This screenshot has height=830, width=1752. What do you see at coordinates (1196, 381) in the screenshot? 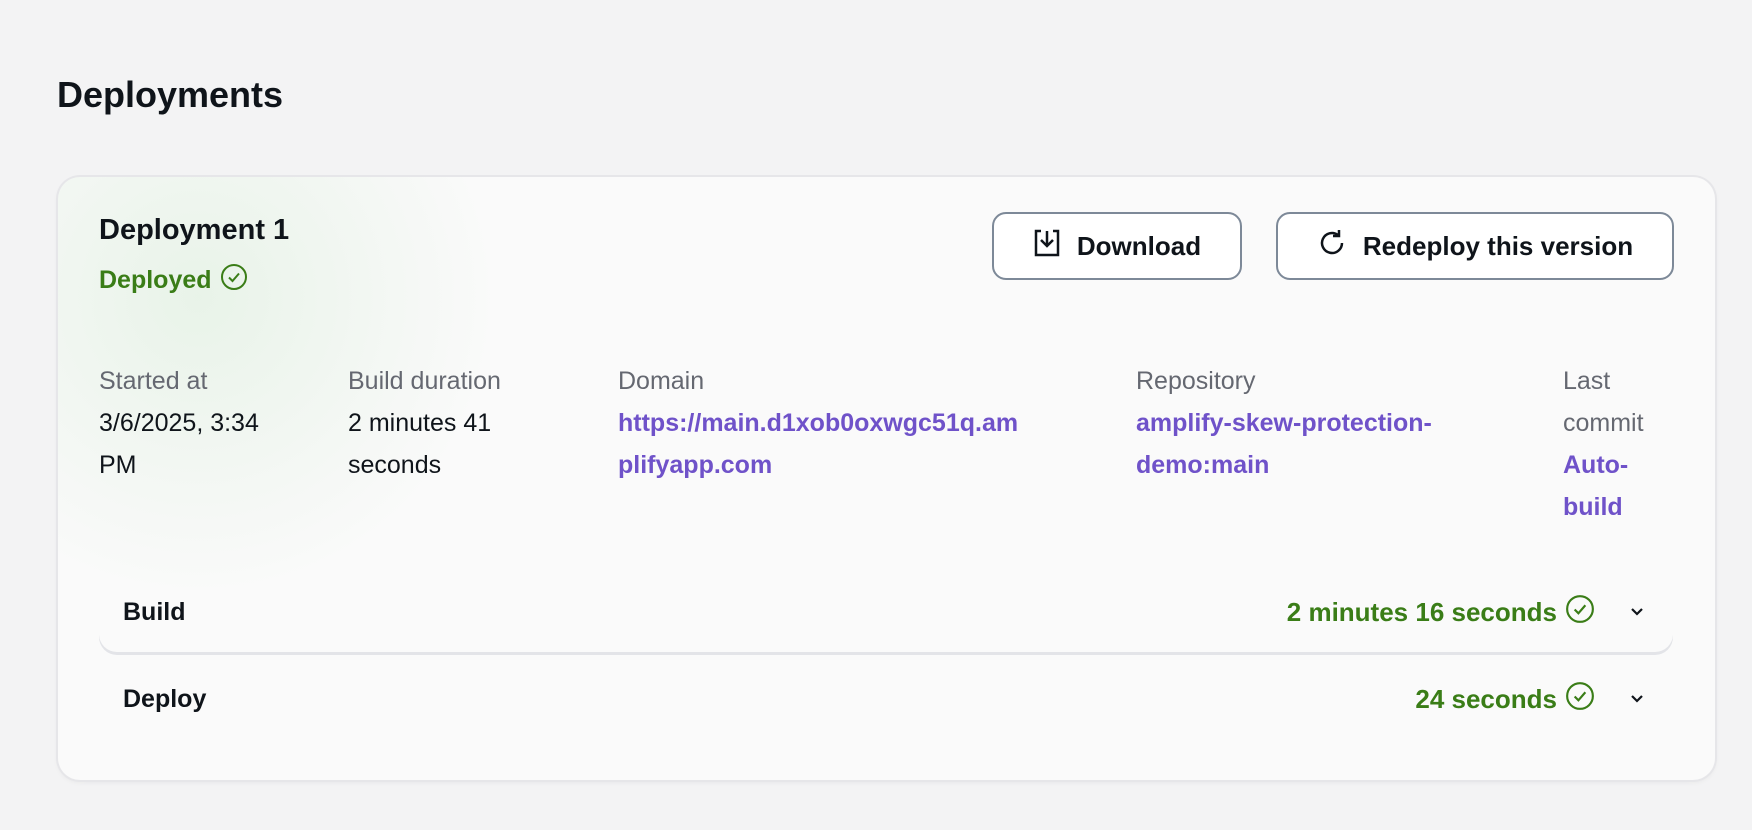
I see `detail-label: Repository` at bounding box center [1196, 381].